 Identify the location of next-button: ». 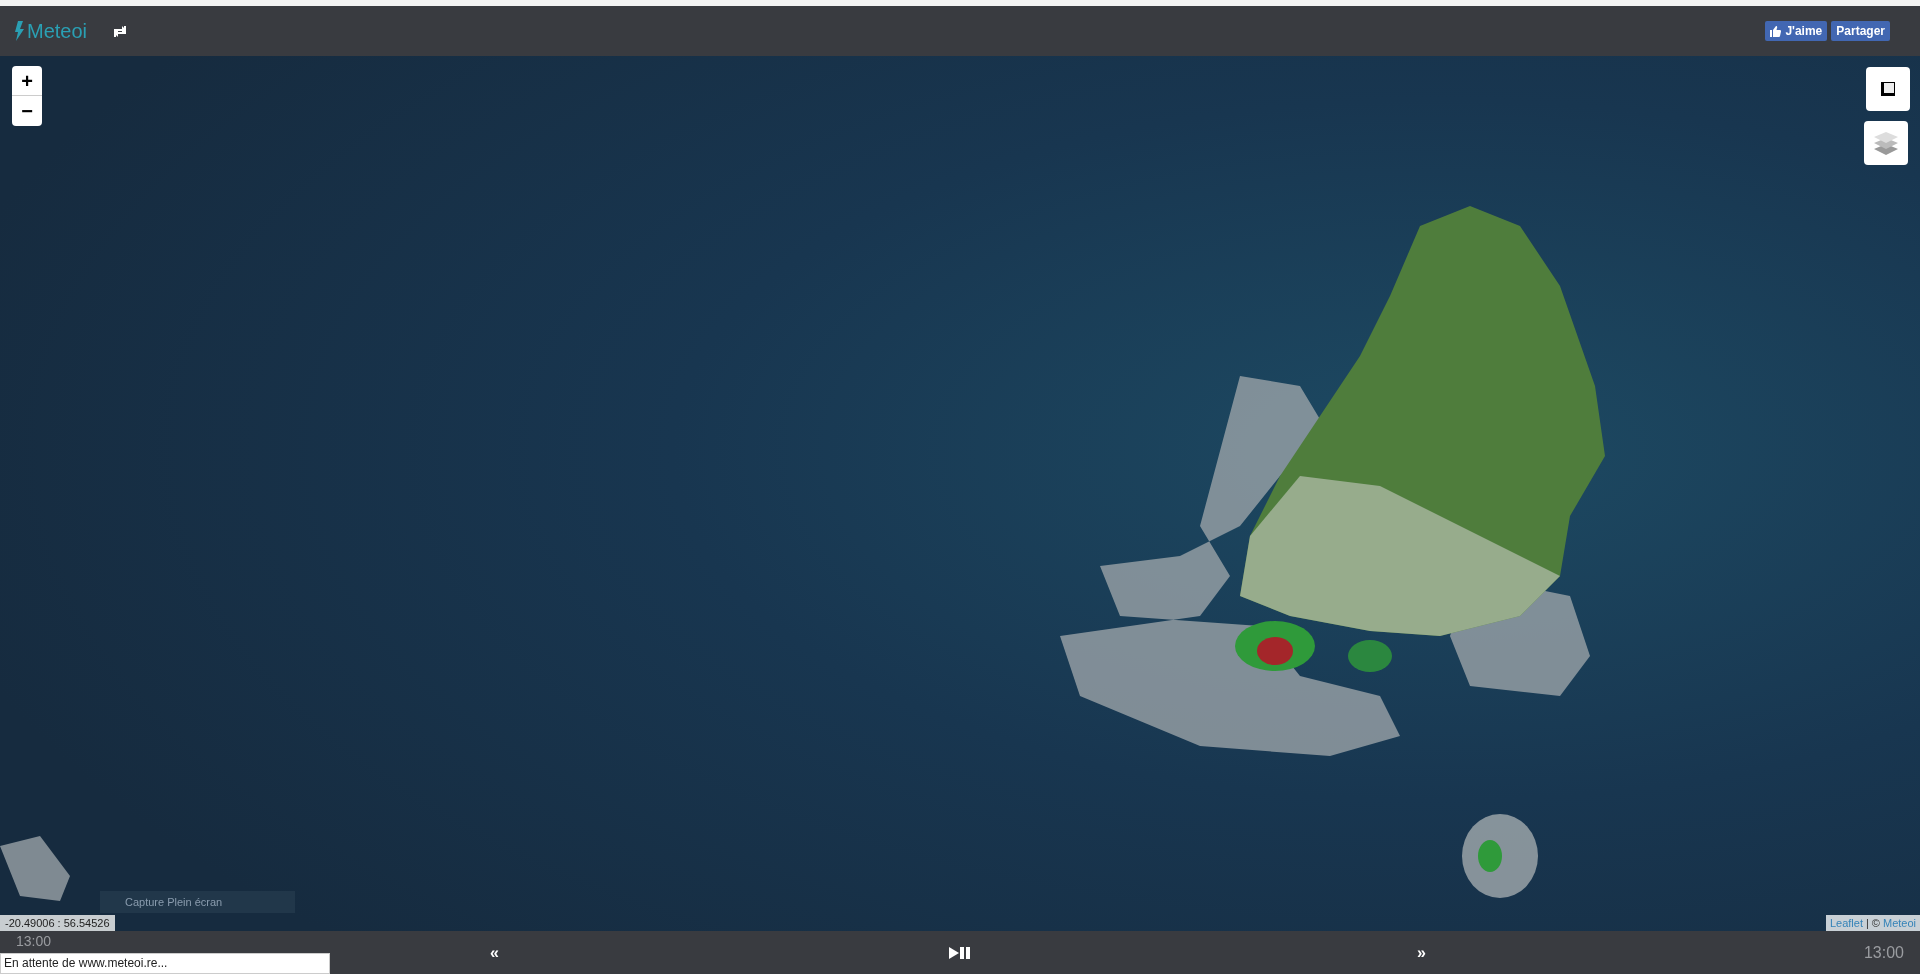
(1421, 952).